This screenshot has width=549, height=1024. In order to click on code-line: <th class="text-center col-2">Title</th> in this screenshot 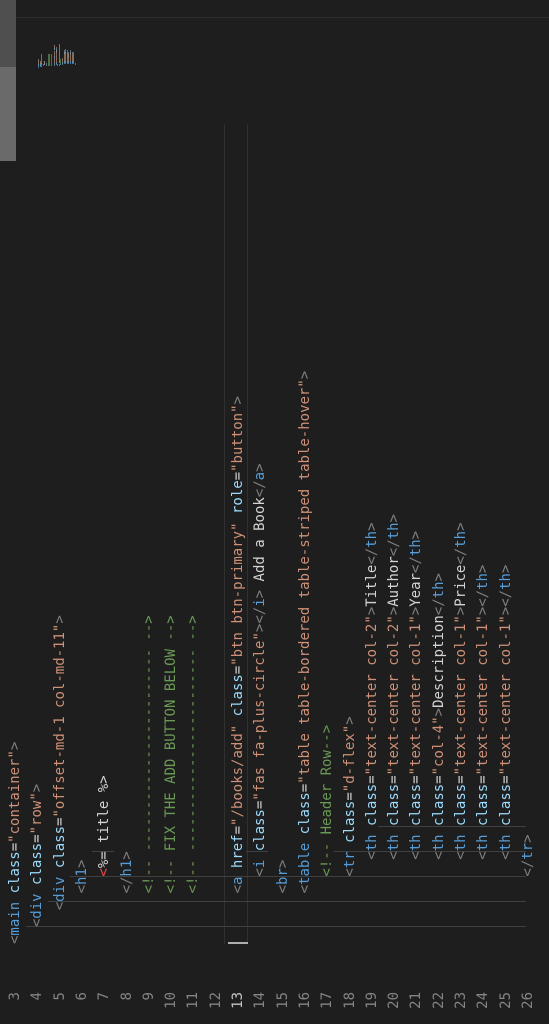, I will do `click(372, 733)`.